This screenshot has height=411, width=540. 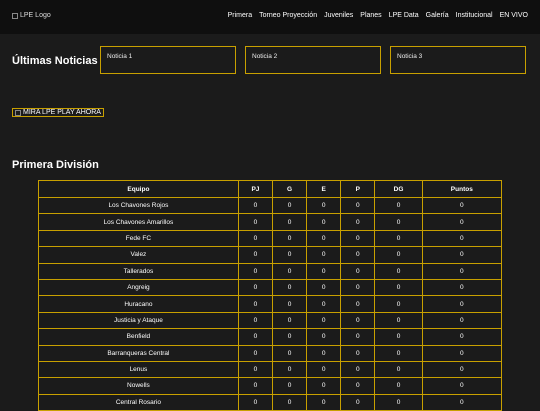 What do you see at coordinates (514, 15) in the screenshot?
I see `nav-link-en-vivo: EN VIVO` at bounding box center [514, 15].